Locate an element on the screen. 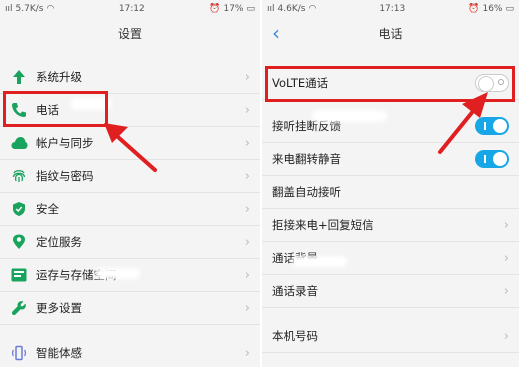 Image resolution: width=519 pixels, height=367 pixels. status-time: 17:12 is located at coordinates (131, 8).